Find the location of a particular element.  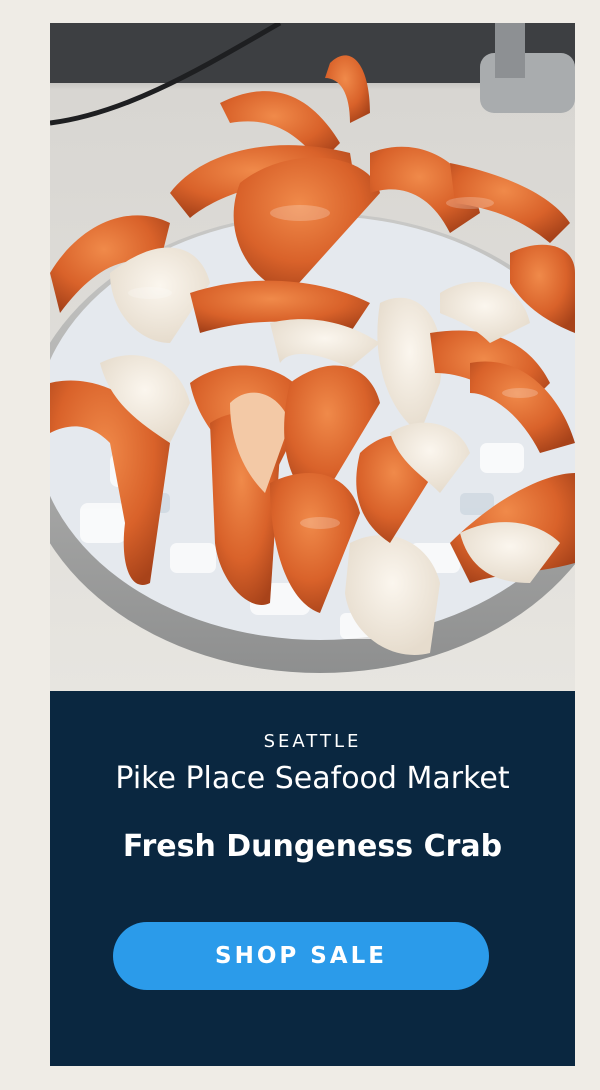

product-title: Fresh Dungeness Crab is located at coordinates (312, 846).